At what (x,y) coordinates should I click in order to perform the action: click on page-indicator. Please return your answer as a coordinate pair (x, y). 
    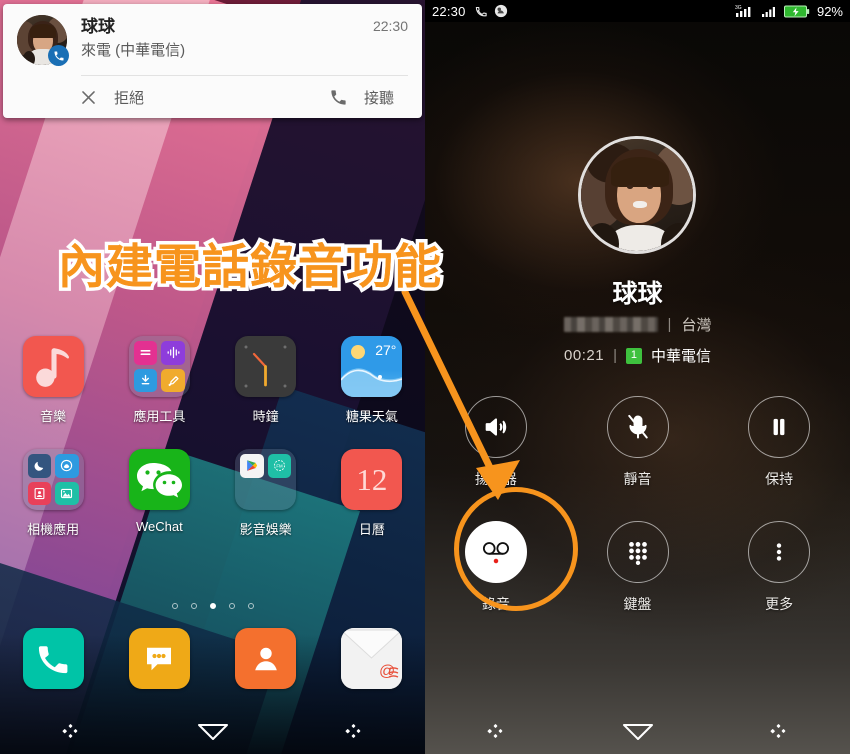
    Looking at the image, I should click on (212, 606).